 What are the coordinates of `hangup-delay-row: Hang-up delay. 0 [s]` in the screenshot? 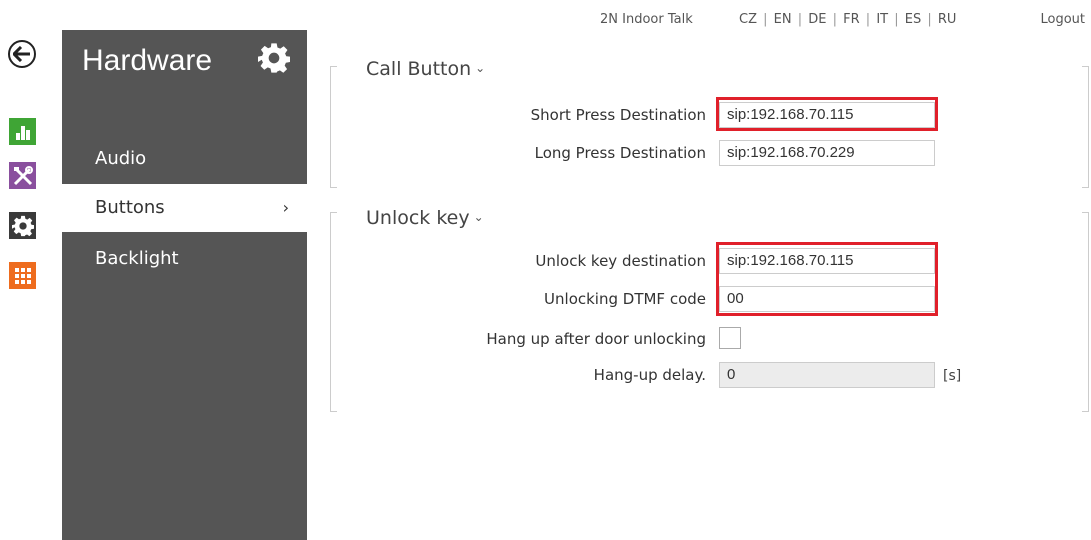 It's located at (680, 375).